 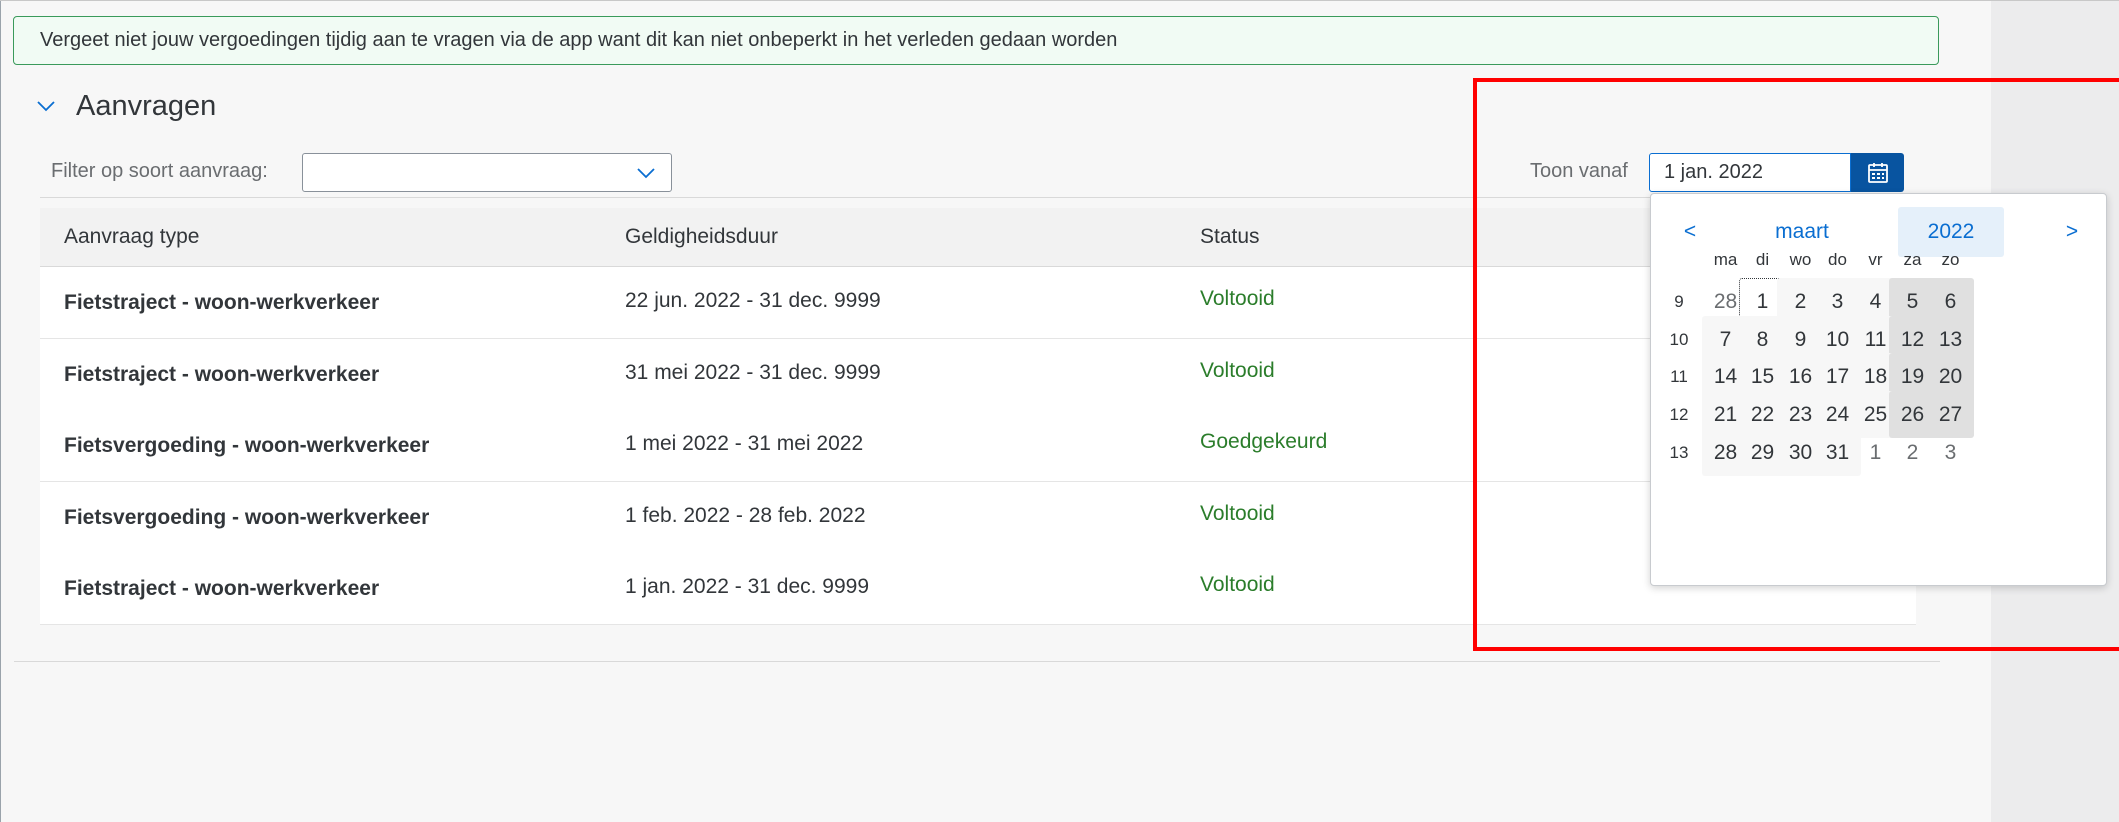 I want to click on filter-select, so click(x=487, y=172).